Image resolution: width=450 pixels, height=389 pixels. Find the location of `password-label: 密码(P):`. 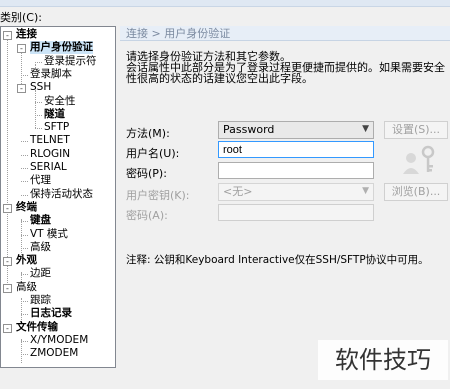

password-label: 密码(P): is located at coordinates (146, 173).